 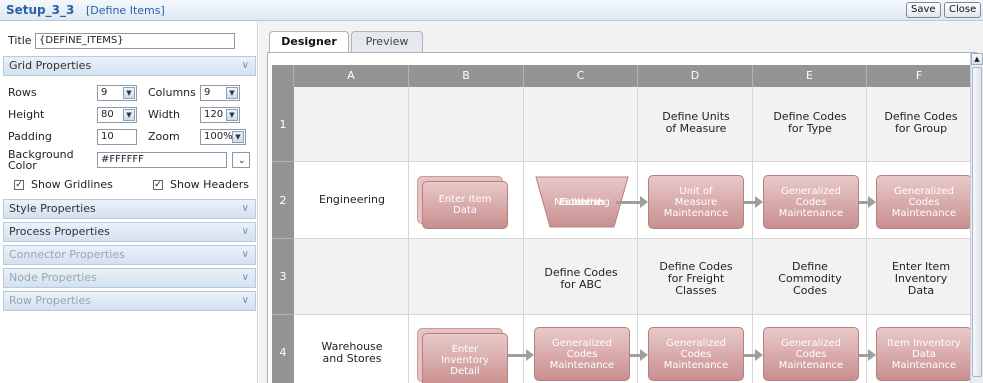 I want to click on save-button: Save, so click(x=923, y=10).